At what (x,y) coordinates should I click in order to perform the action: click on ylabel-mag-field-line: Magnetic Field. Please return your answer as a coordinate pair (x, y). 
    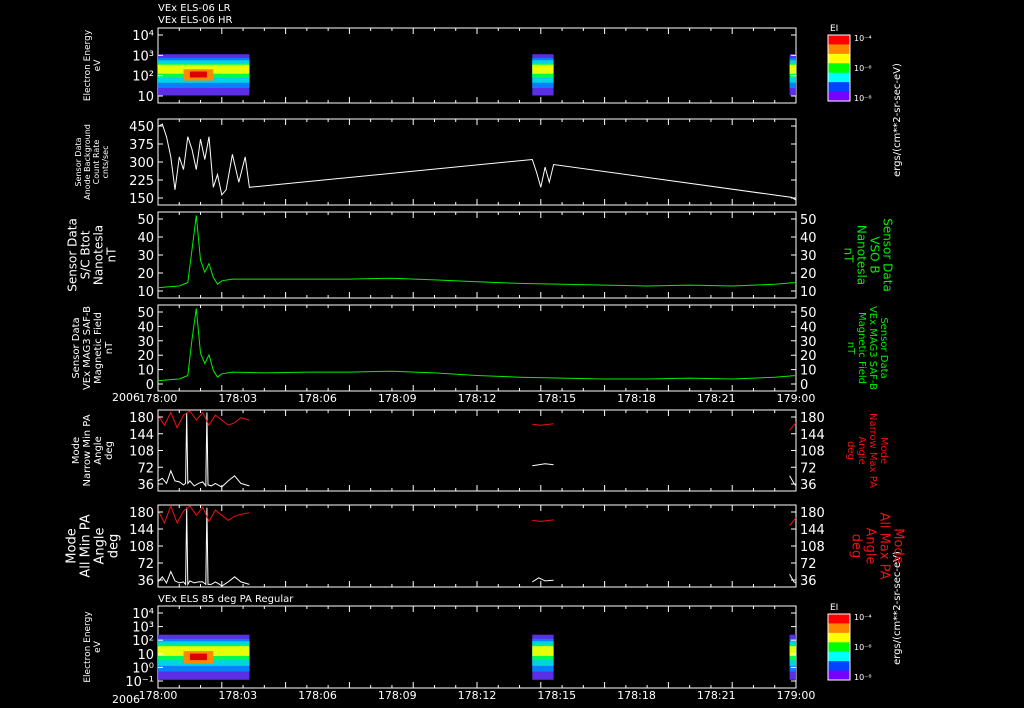
    Looking at the image, I should click on (98, 348).